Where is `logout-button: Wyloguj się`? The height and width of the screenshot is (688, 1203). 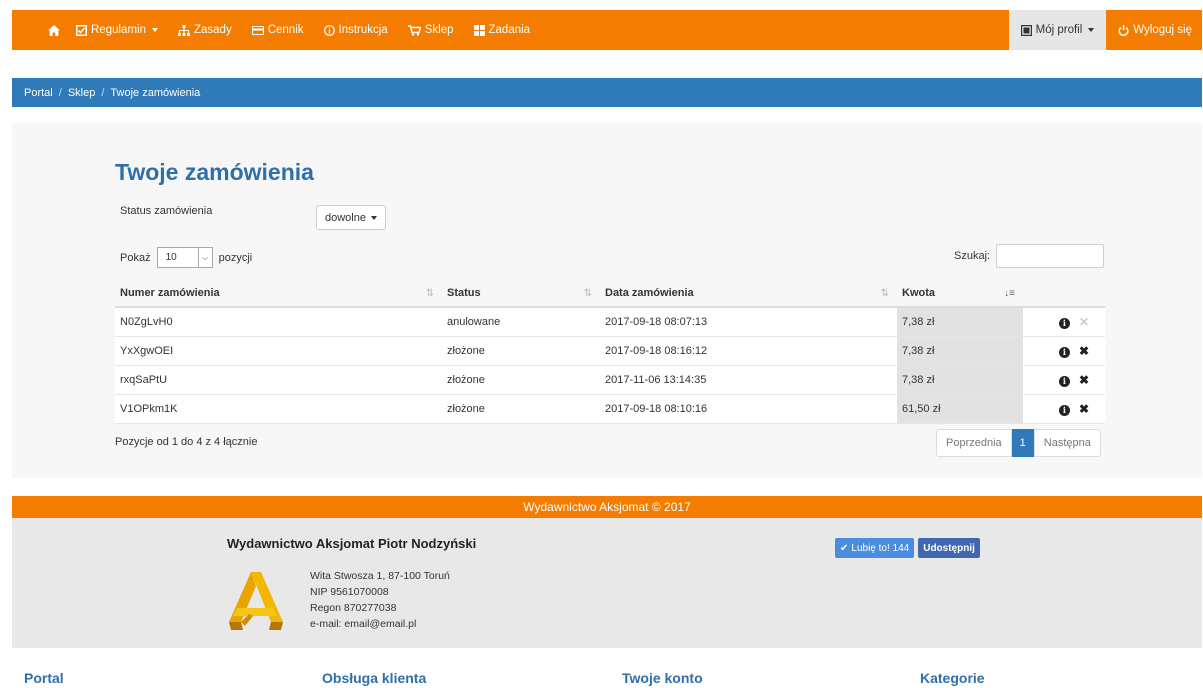
logout-button: Wyloguj się is located at coordinates (1154, 30).